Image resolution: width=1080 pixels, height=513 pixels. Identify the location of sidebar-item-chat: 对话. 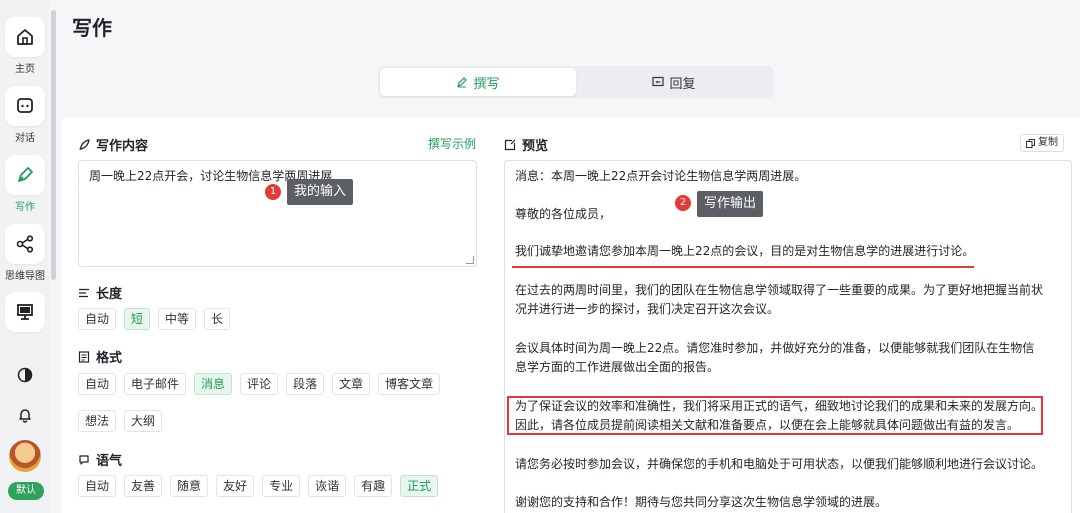
(25, 115).